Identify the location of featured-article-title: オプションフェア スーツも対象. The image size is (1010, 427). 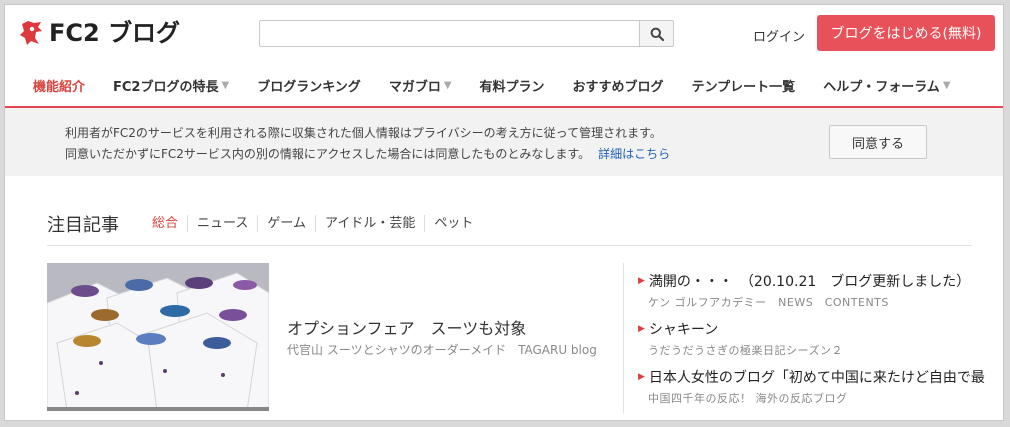
(406, 327).